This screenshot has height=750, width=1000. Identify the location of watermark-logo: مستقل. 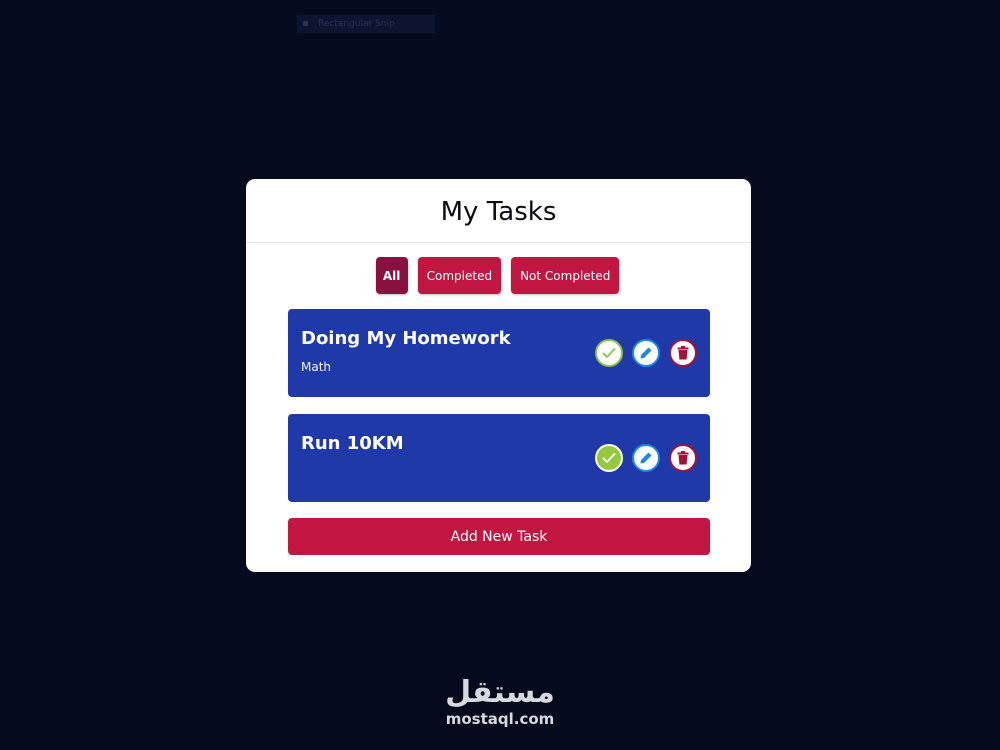
(500, 692).